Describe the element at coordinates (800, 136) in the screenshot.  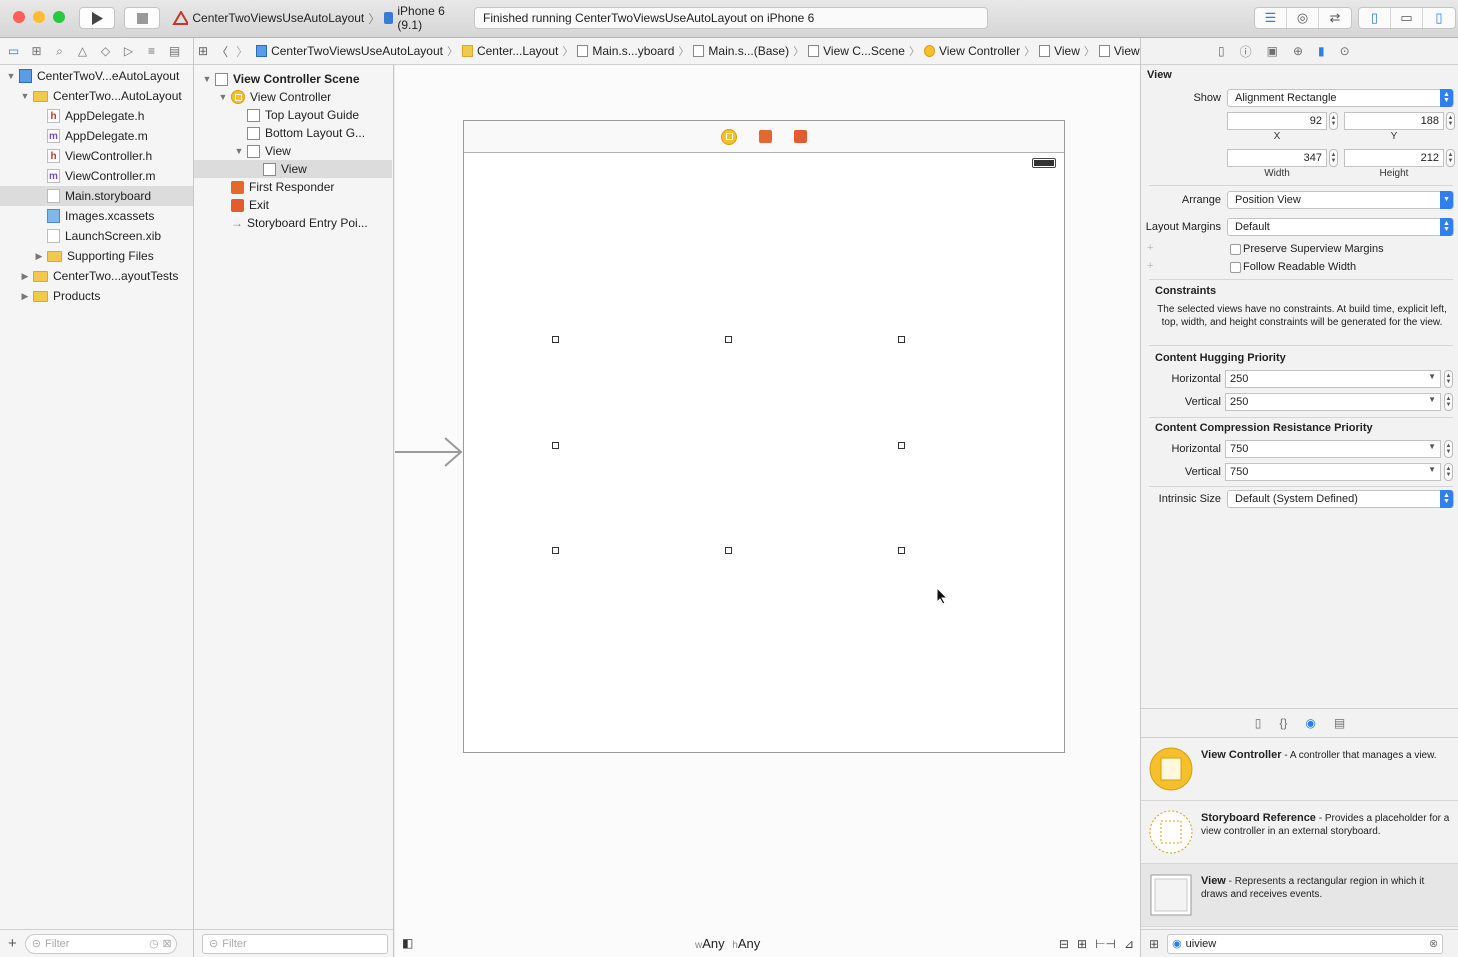
I see `exit-icon` at that location.